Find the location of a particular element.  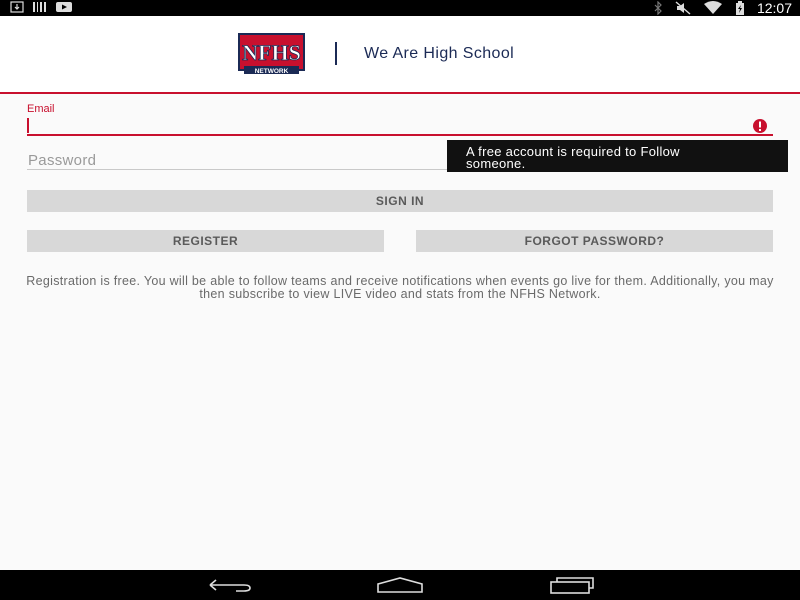

status-bar-right: 12:07 is located at coordinates (722, 8).